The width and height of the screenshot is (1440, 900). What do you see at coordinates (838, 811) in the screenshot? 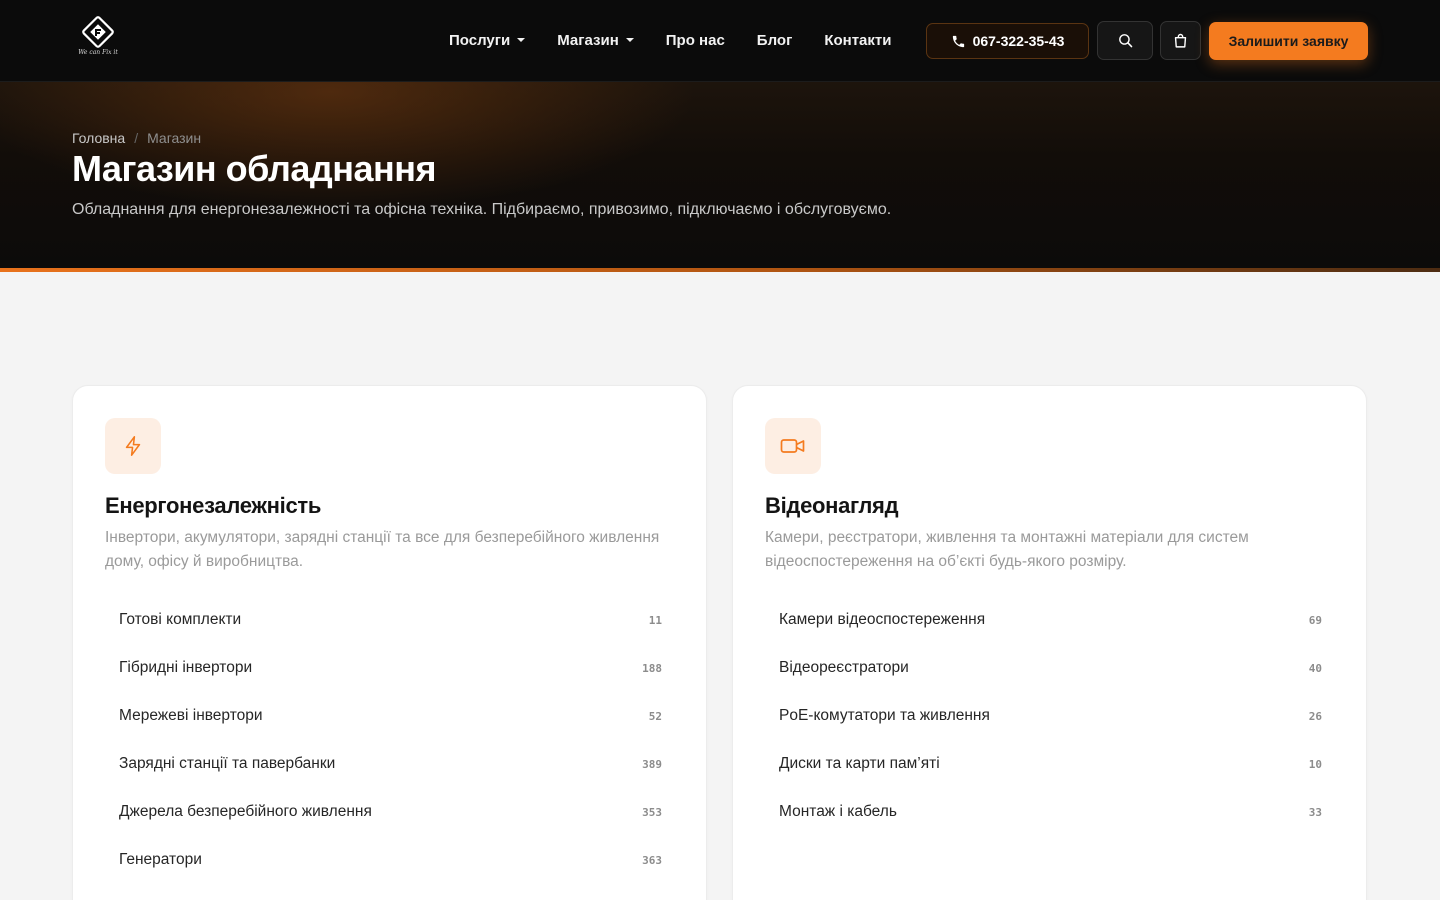
I see `subcategory-name: Монтаж і кабель` at bounding box center [838, 811].